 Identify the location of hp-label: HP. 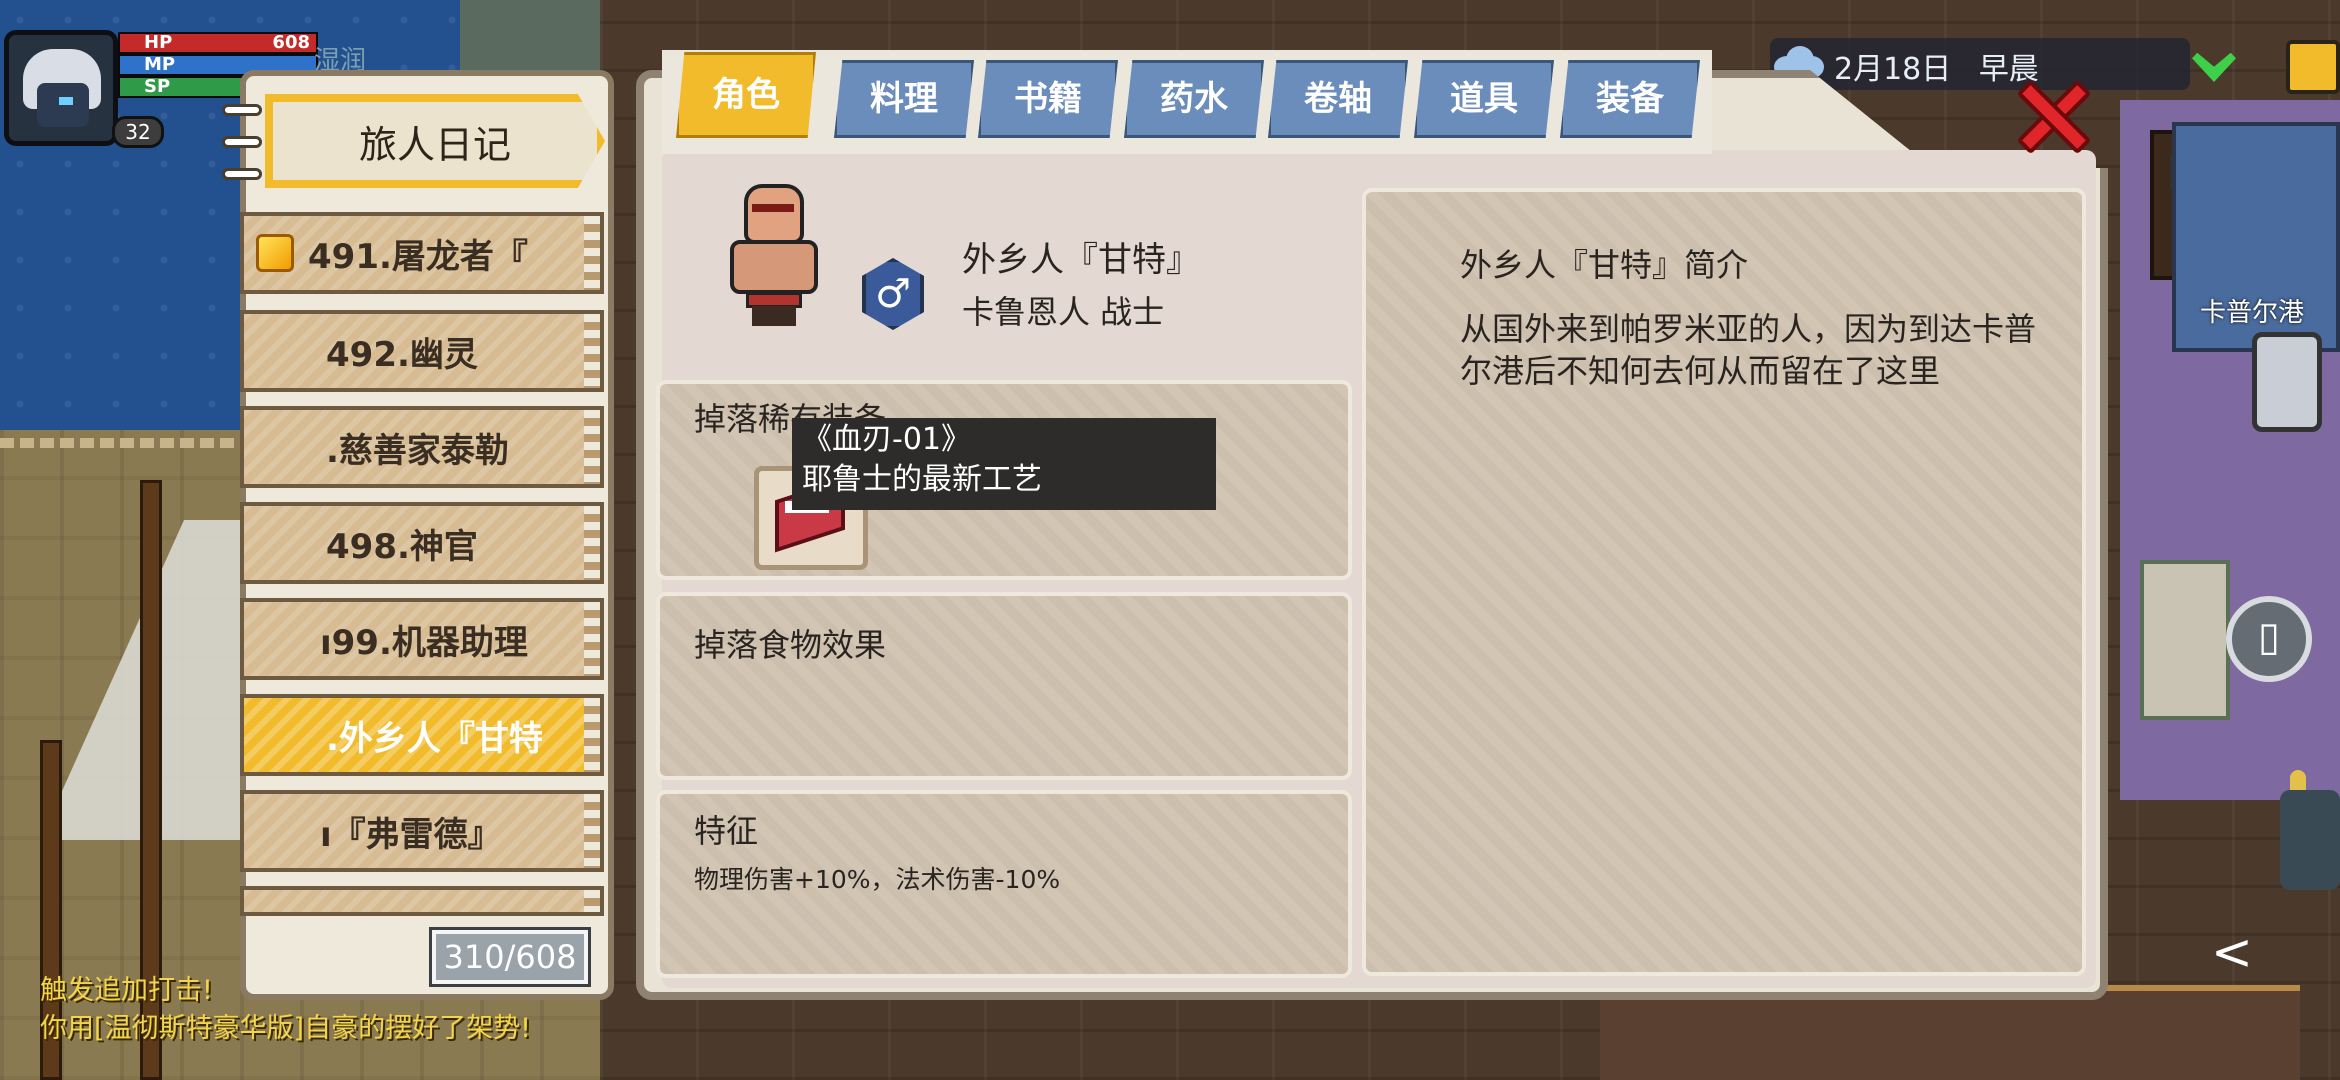
(158, 42).